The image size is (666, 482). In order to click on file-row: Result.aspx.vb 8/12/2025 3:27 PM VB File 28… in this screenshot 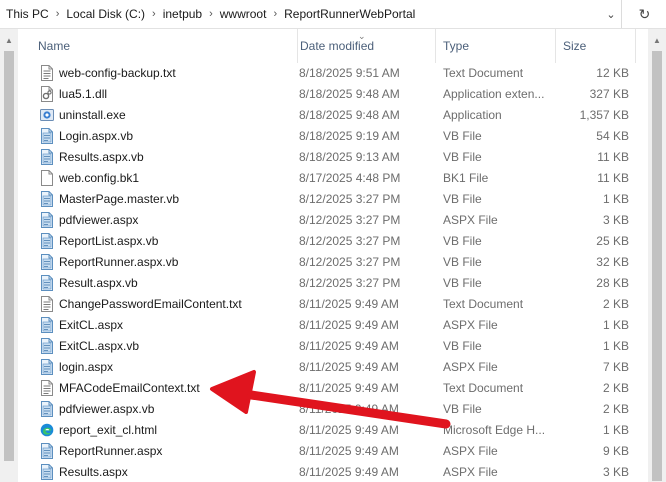, I will do `click(333, 282)`.